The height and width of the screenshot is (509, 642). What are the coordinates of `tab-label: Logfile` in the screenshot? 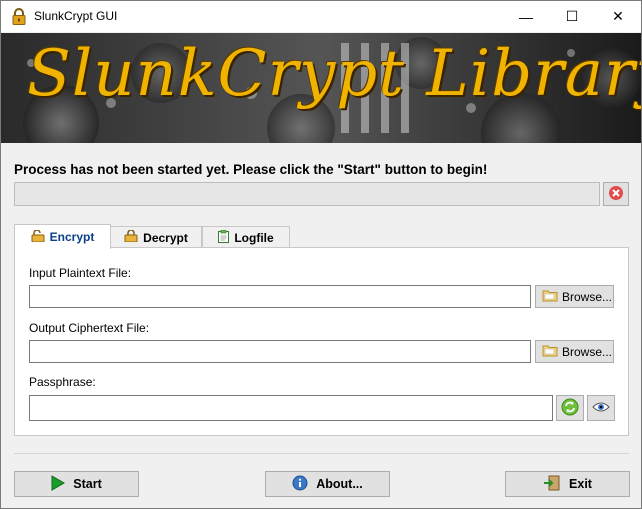 It's located at (254, 237).